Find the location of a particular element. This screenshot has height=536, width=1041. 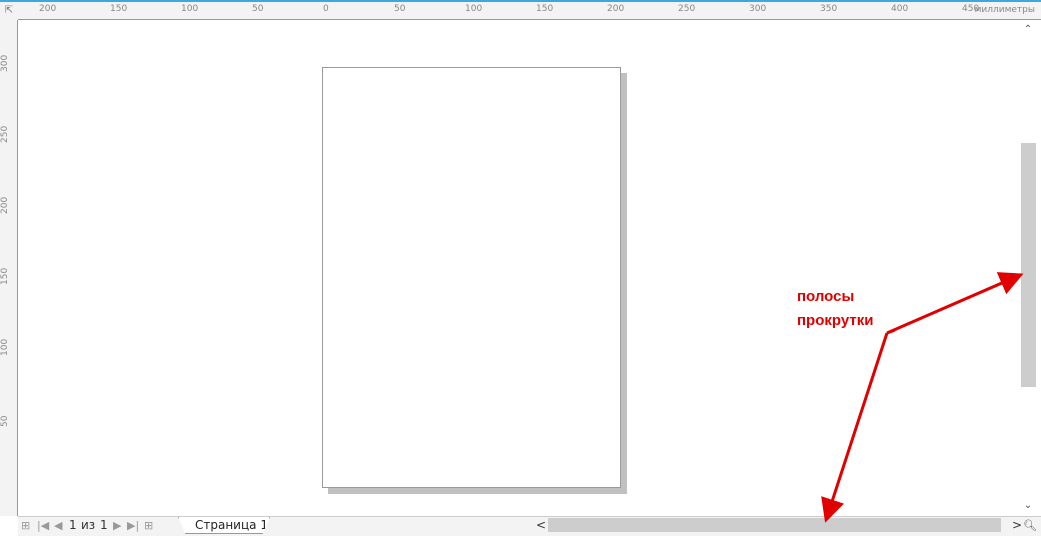

annotation-arrows is located at coordinates (922, 397).